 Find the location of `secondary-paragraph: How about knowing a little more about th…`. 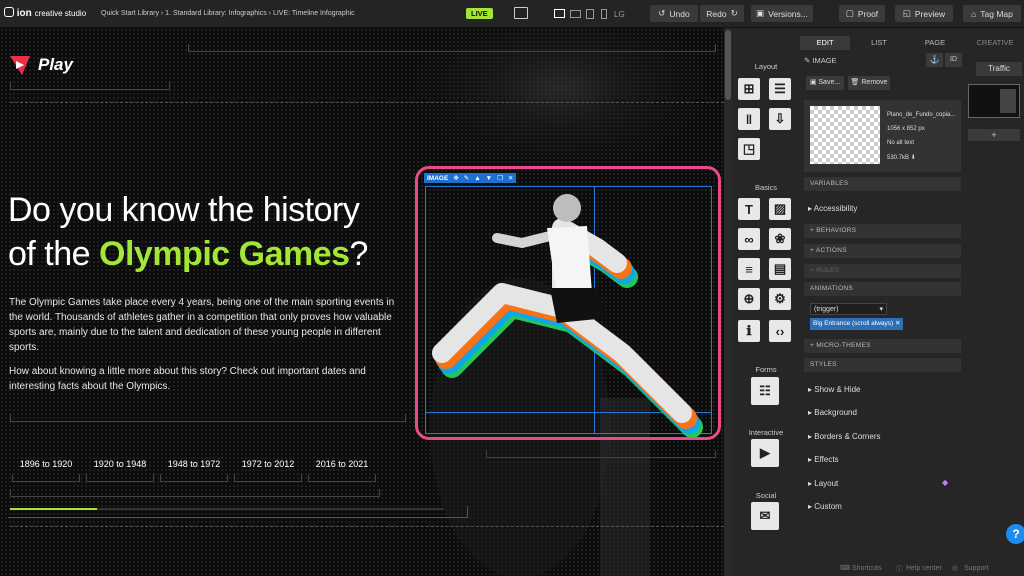

secondary-paragraph: How about knowing a little more about th… is located at coordinates (206, 379).